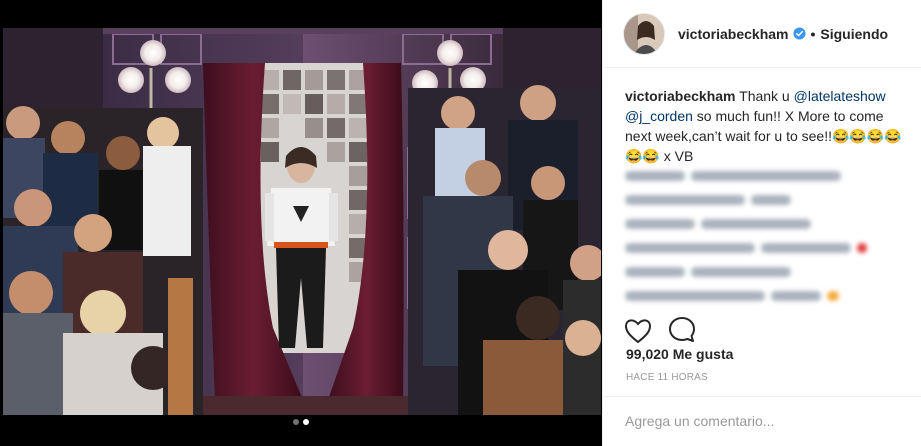 The width and height of the screenshot is (921, 446). What do you see at coordinates (840, 96) in the screenshot?
I see `mention-link: @latelateshow` at bounding box center [840, 96].